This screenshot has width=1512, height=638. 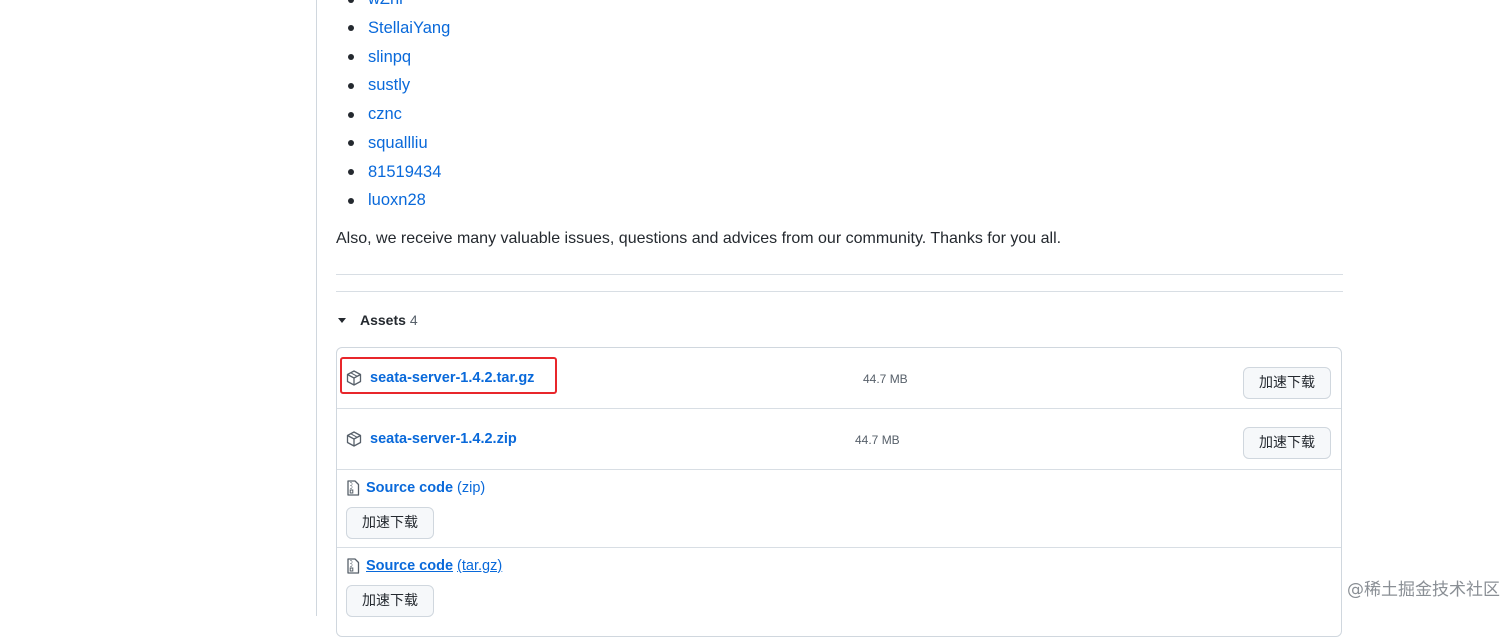 I want to click on source-code-link: Source code(zip), so click(x=425, y=488).